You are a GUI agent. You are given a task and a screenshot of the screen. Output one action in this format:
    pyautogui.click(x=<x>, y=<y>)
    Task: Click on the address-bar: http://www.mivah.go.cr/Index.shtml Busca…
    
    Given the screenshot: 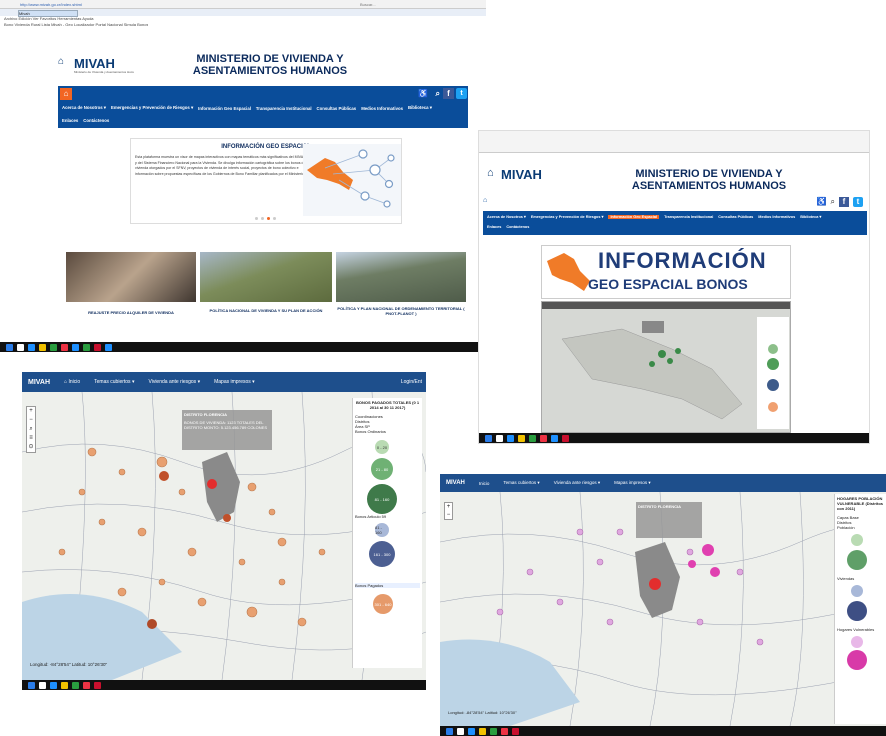 What is the action you would take?
    pyautogui.click(x=243, y=4)
    